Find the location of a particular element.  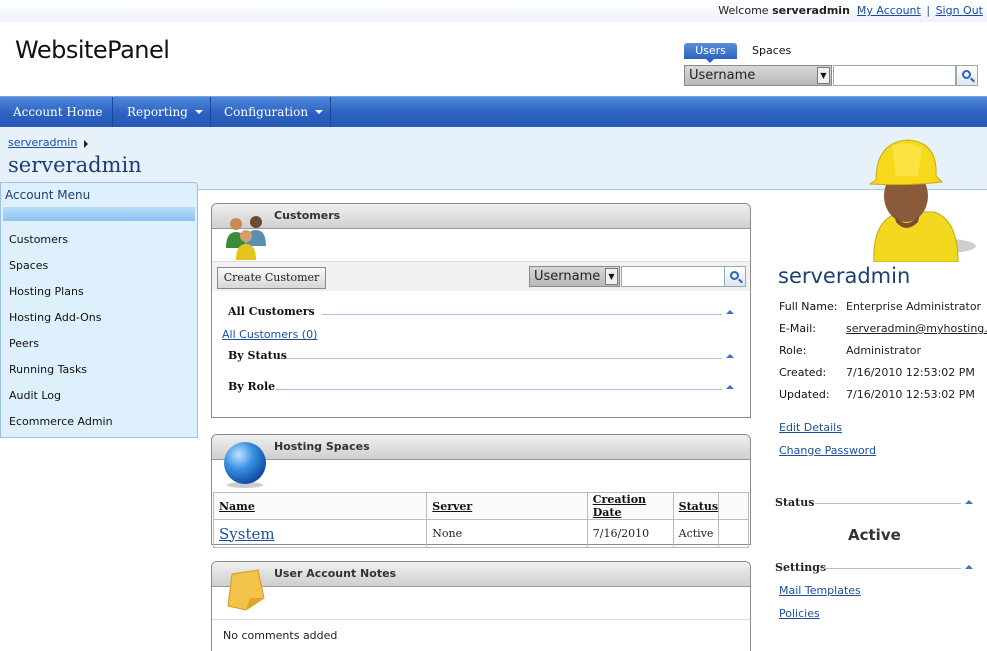

customer-search-field-value: Username is located at coordinates (567, 276).